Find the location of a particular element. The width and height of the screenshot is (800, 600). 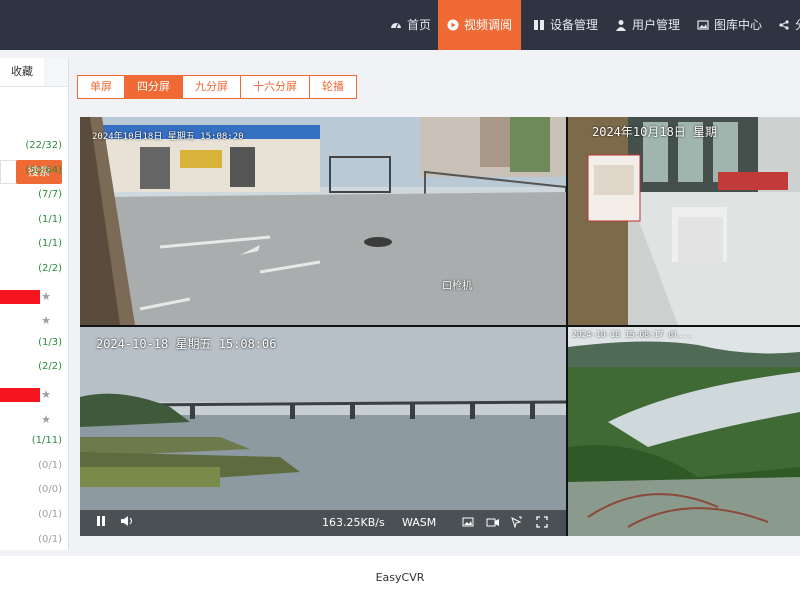

ptz-icon is located at coordinates (516, 522).